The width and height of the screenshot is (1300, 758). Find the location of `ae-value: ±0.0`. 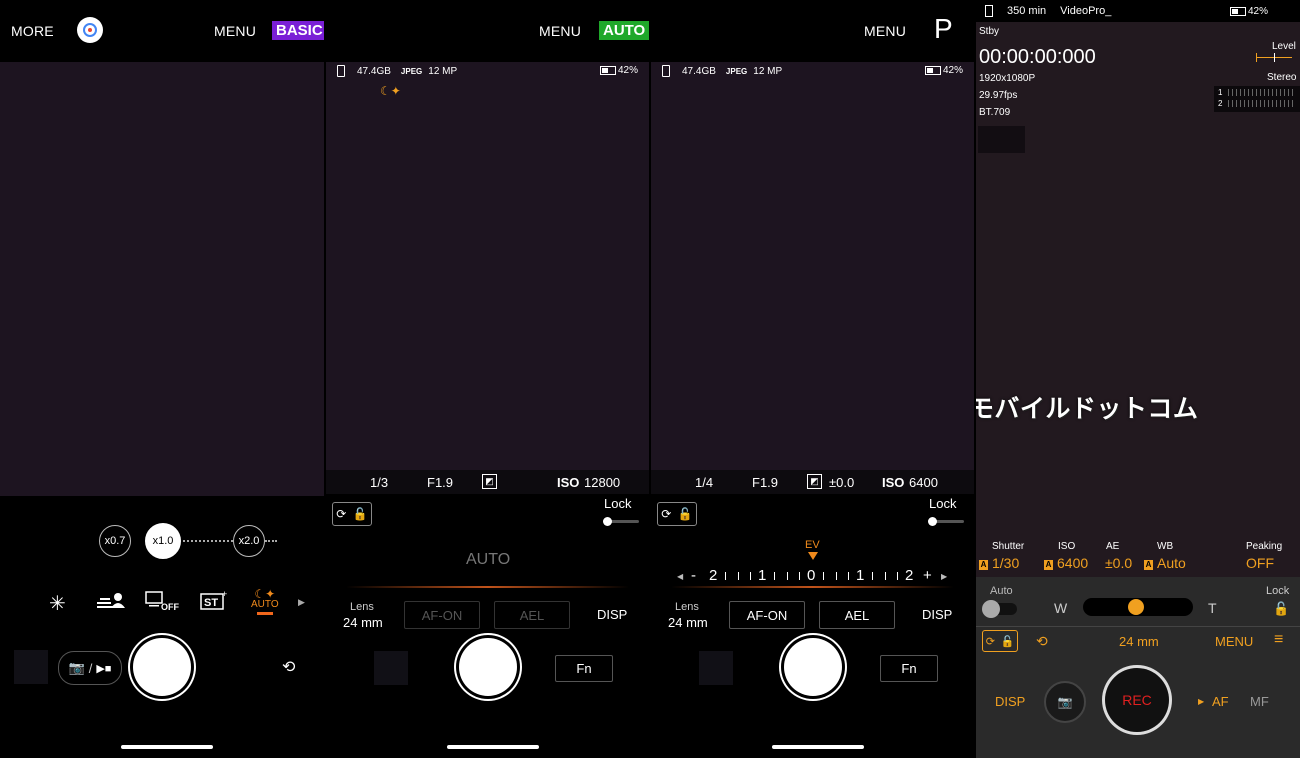

ae-value: ±0.0 is located at coordinates (1118, 563).